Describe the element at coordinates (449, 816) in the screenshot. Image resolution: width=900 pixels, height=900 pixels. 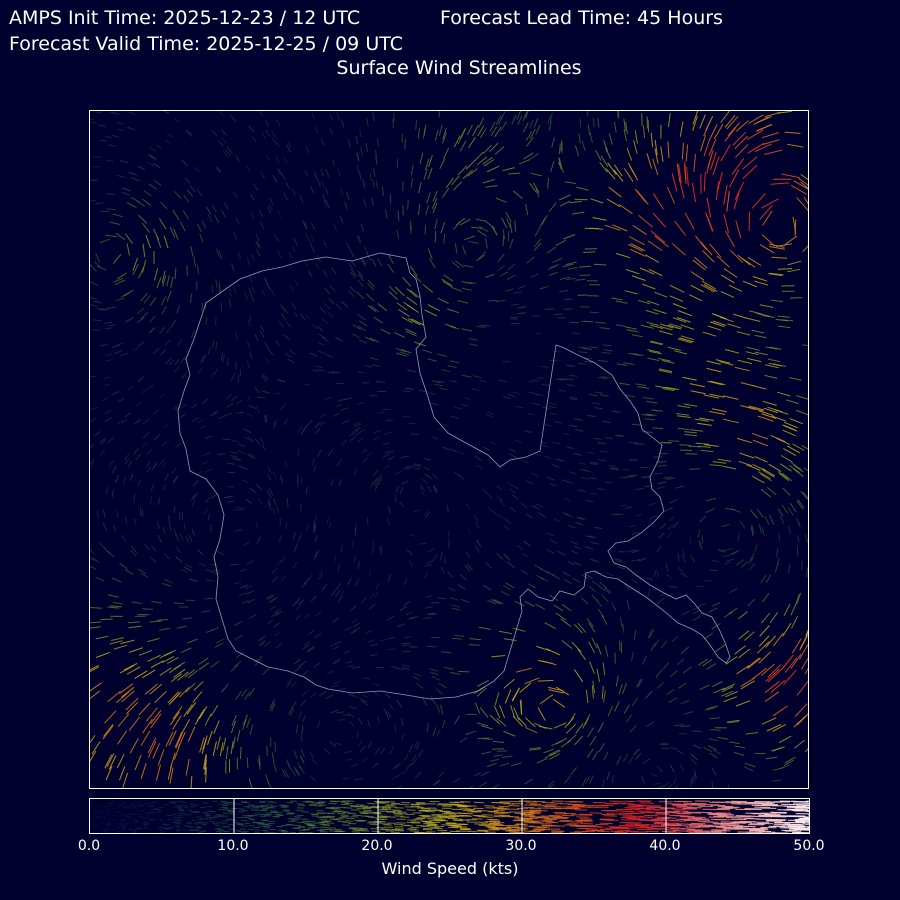
I see `wind-speed-colorbar` at that location.